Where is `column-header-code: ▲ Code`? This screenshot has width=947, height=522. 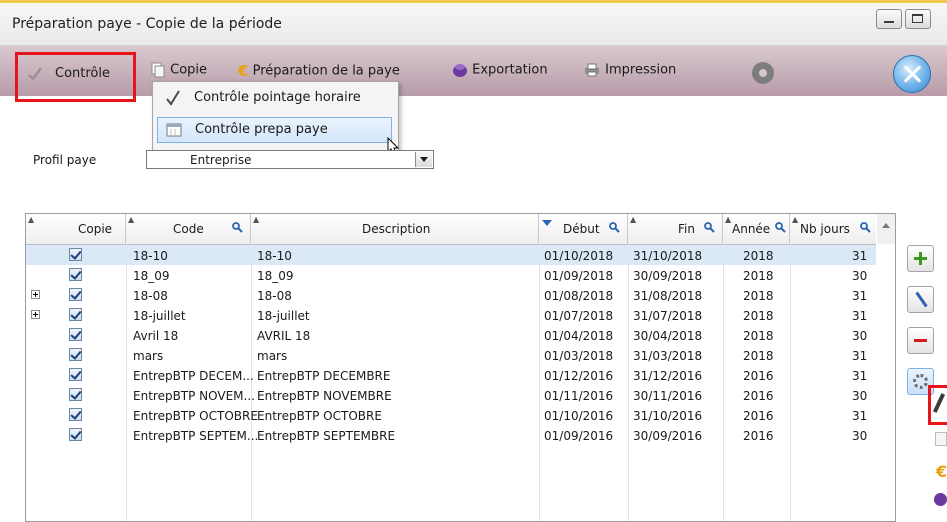
column-header-code: ▲ Code is located at coordinates (188, 229).